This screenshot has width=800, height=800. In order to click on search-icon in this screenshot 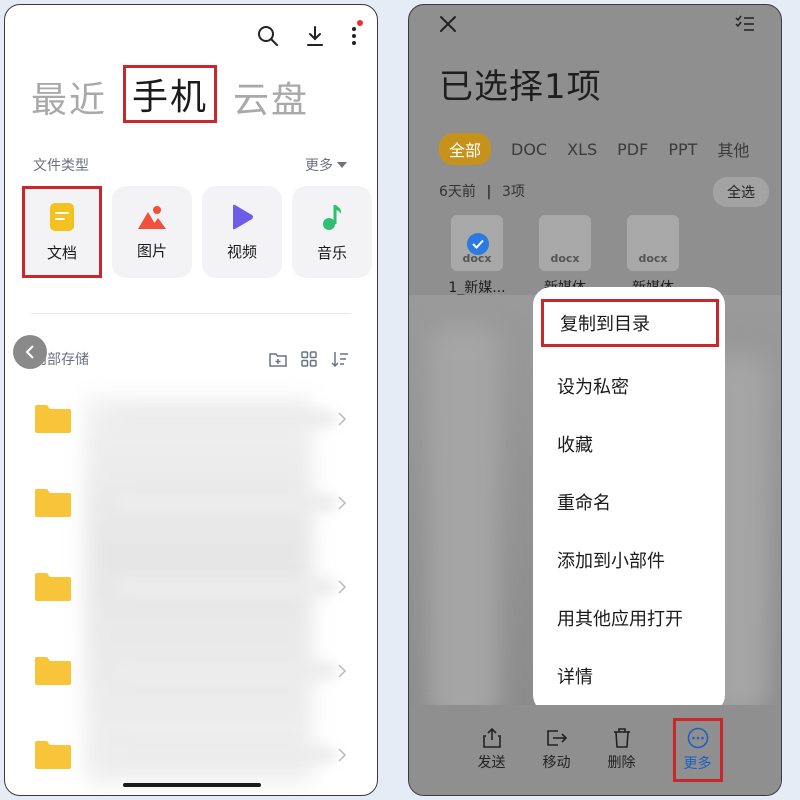, I will do `click(268, 36)`.